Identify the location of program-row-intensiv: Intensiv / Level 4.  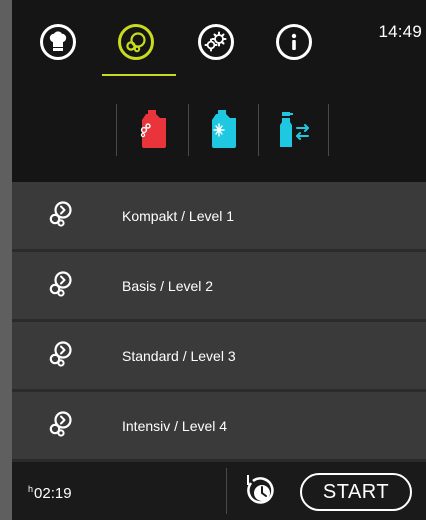
(219, 425).